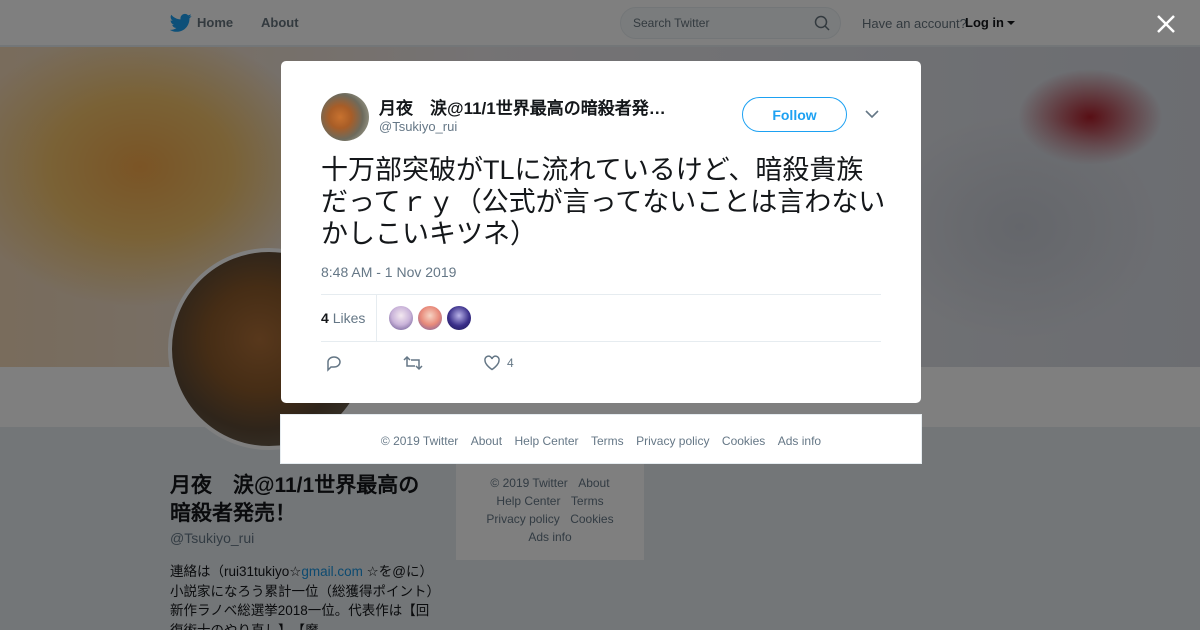 This screenshot has width=1200, height=630. I want to click on tweet-author-avatar, so click(345, 117).